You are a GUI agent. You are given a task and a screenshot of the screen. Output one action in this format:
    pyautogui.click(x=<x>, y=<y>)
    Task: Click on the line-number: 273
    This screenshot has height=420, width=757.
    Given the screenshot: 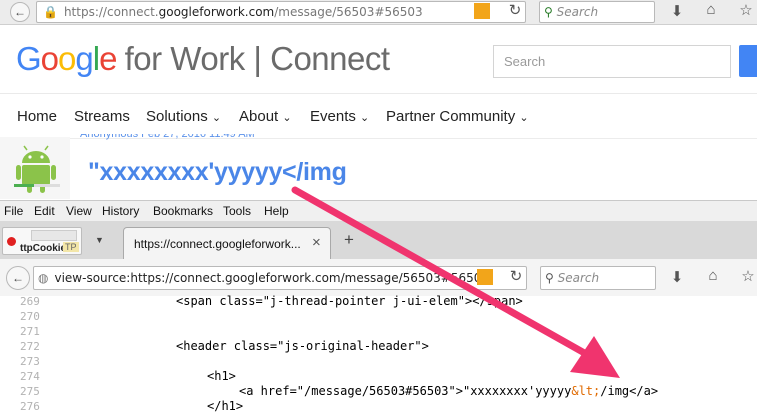 What is the action you would take?
    pyautogui.click(x=30, y=361)
    